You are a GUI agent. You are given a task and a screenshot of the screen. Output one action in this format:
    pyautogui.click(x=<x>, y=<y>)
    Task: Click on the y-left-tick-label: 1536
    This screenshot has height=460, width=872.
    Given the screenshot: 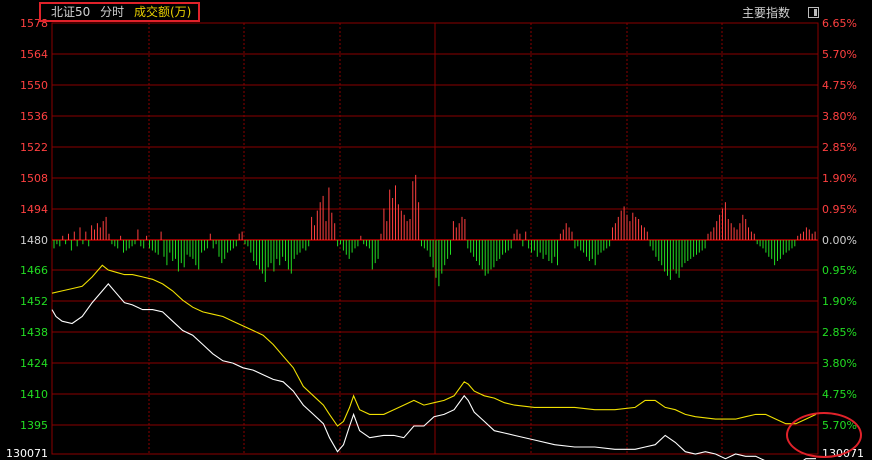 What is the action you would take?
    pyautogui.click(x=34, y=116)
    